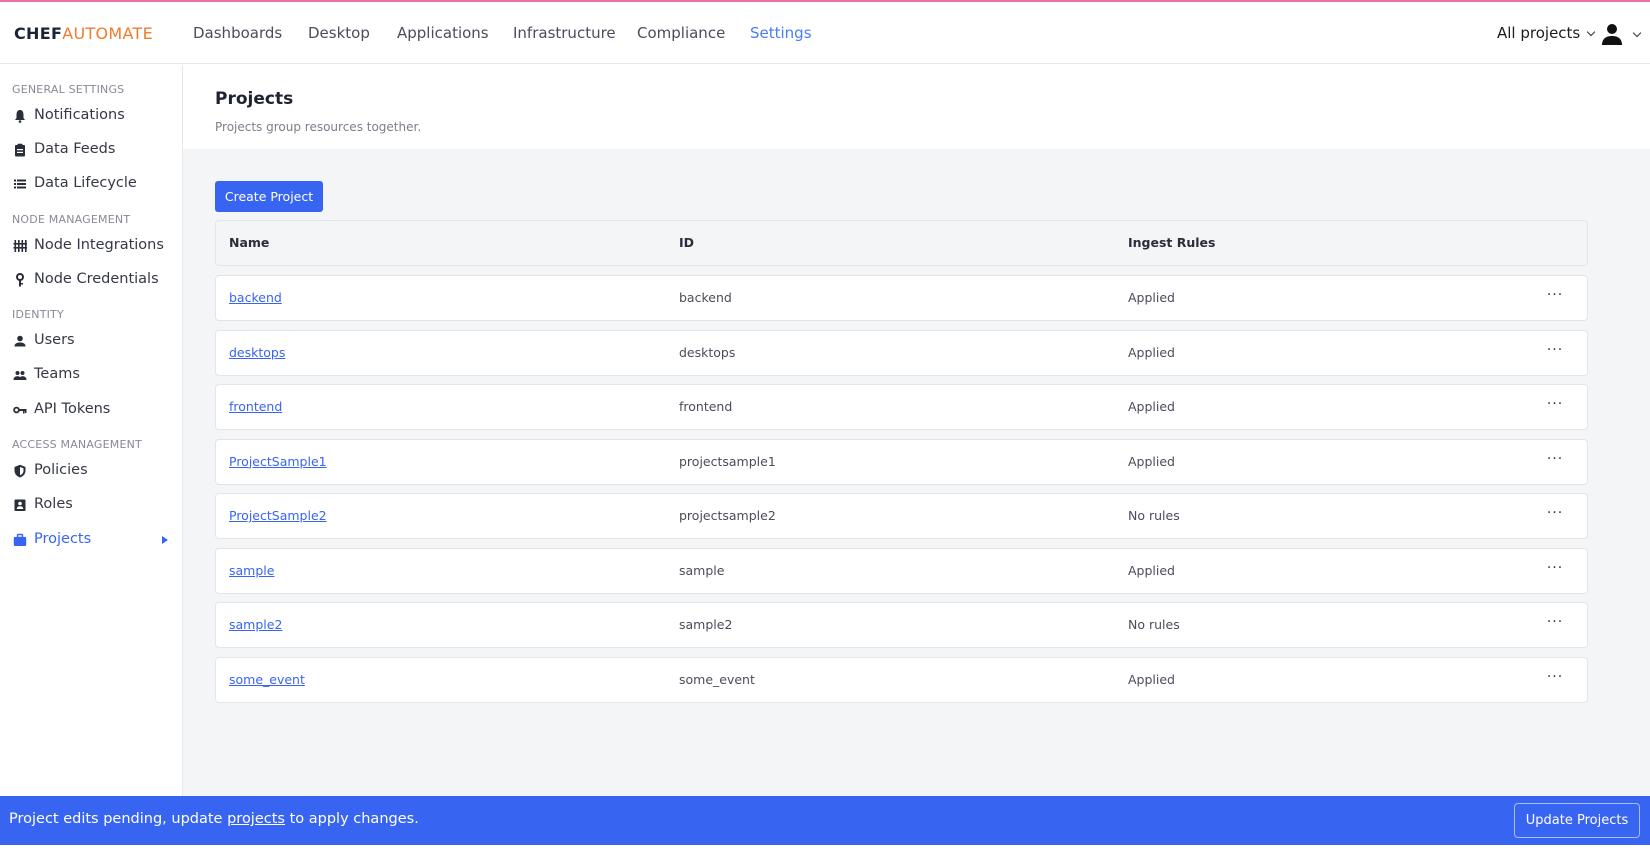  I want to click on table-row: sample sample Applied ···, so click(901, 570).